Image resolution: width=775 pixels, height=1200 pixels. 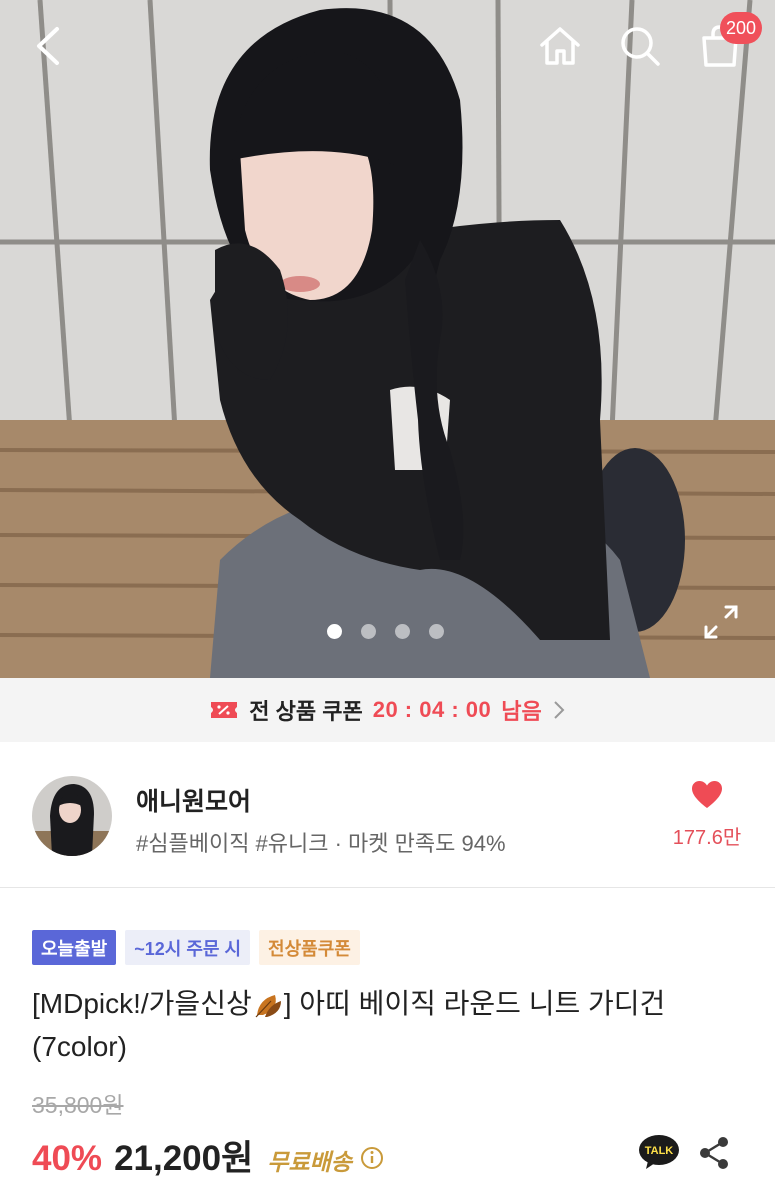 I want to click on shop-avatar, so click(x=72, y=816).